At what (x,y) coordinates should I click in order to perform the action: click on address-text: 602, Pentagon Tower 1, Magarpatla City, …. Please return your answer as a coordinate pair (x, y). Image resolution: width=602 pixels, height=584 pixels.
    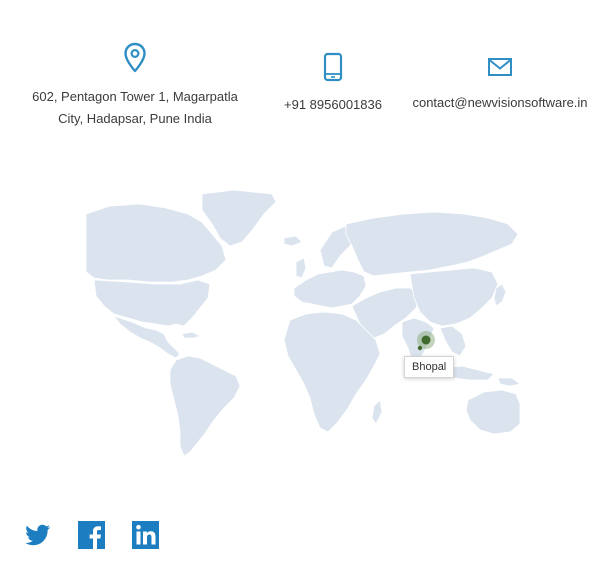
    Looking at the image, I should click on (135, 107).